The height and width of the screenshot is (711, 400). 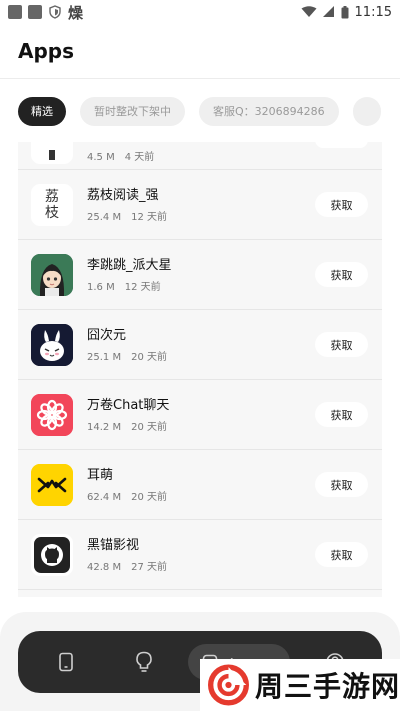 I want to click on status-bar: 燥 11:15, so click(x=200, y=12).